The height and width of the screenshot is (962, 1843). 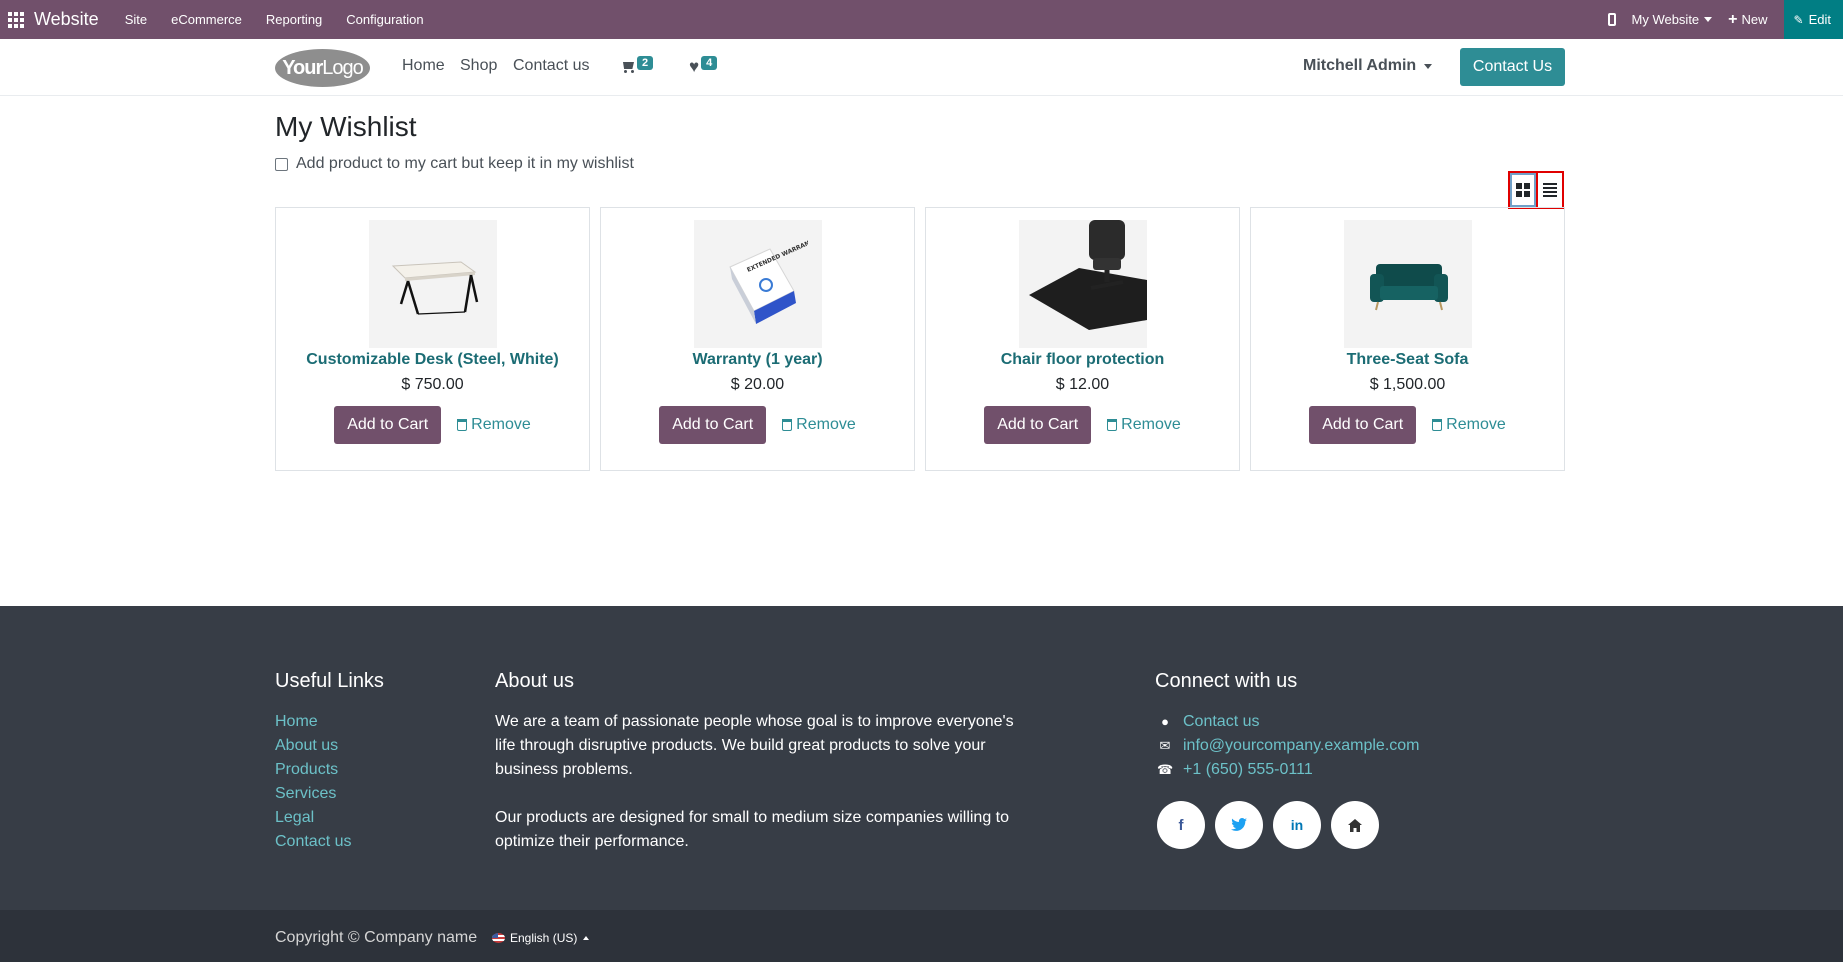 What do you see at coordinates (1798, 19) in the screenshot?
I see `pencil-icon: ✎` at bounding box center [1798, 19].